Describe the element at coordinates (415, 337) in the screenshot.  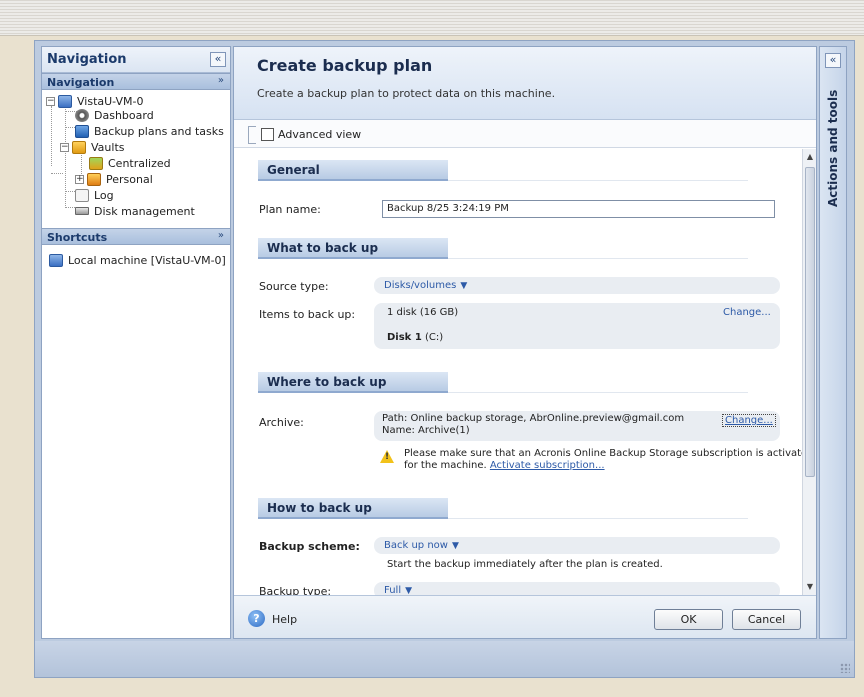
I see `disk-entry: Disk 1 (C:)` at that location.